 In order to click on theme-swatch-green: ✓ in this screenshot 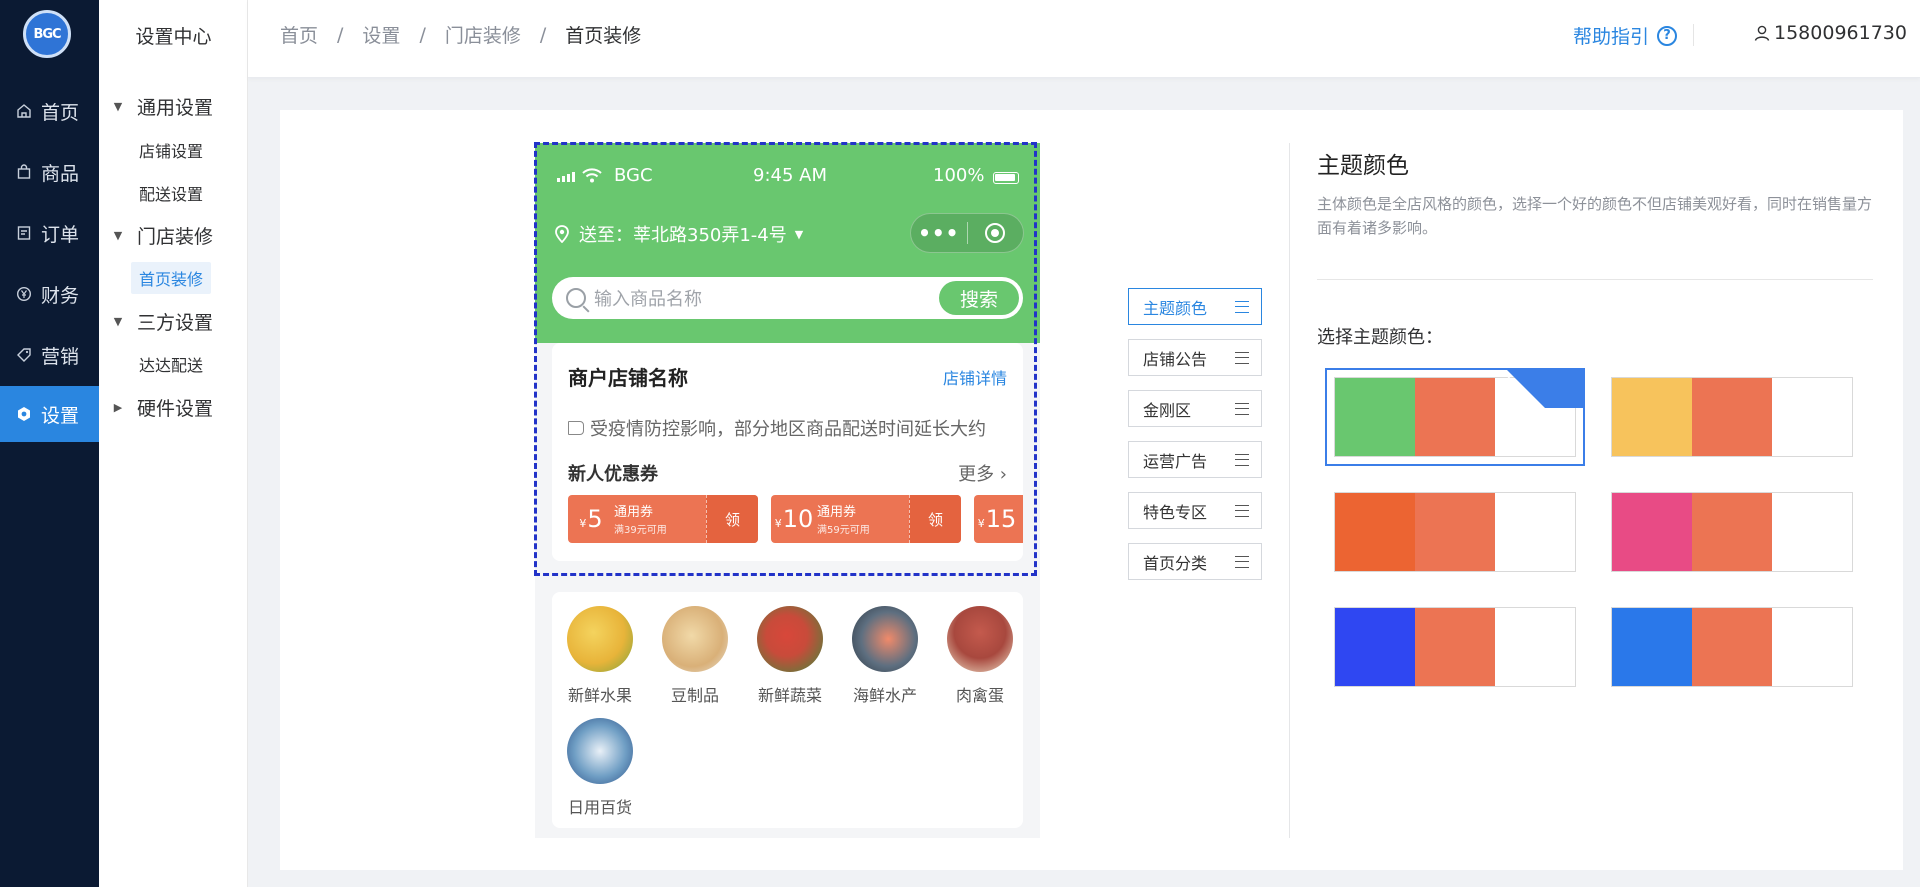, I will do `click(1455, 417)`.